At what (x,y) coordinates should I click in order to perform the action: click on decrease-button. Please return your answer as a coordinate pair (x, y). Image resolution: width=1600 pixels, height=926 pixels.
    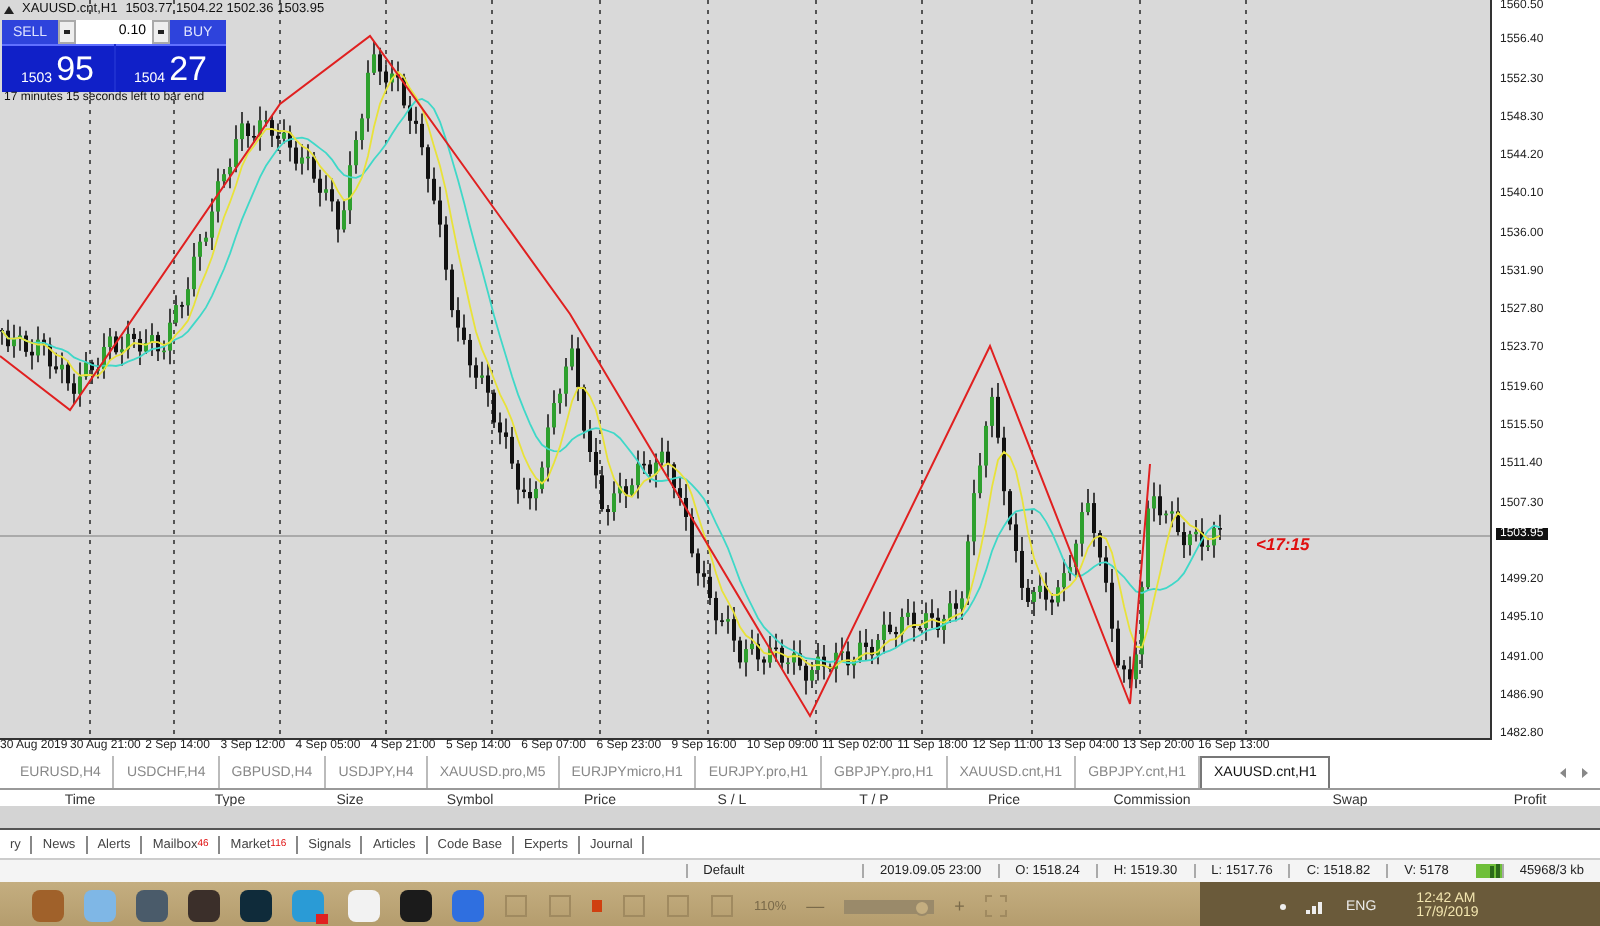
    Looking at the image, I should click on (67, 32).